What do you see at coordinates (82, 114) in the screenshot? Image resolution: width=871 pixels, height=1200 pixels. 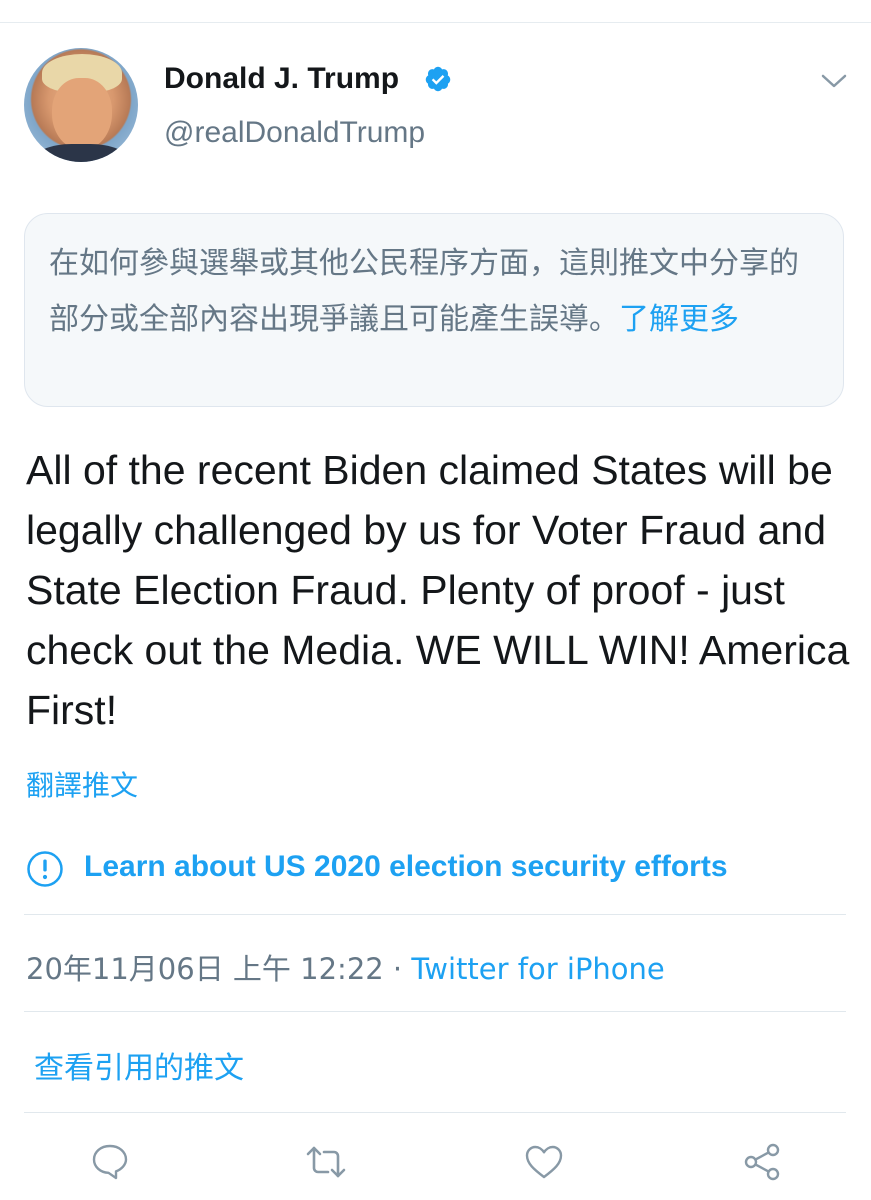 I see `avatar-face` at bounding box center [82, 114].